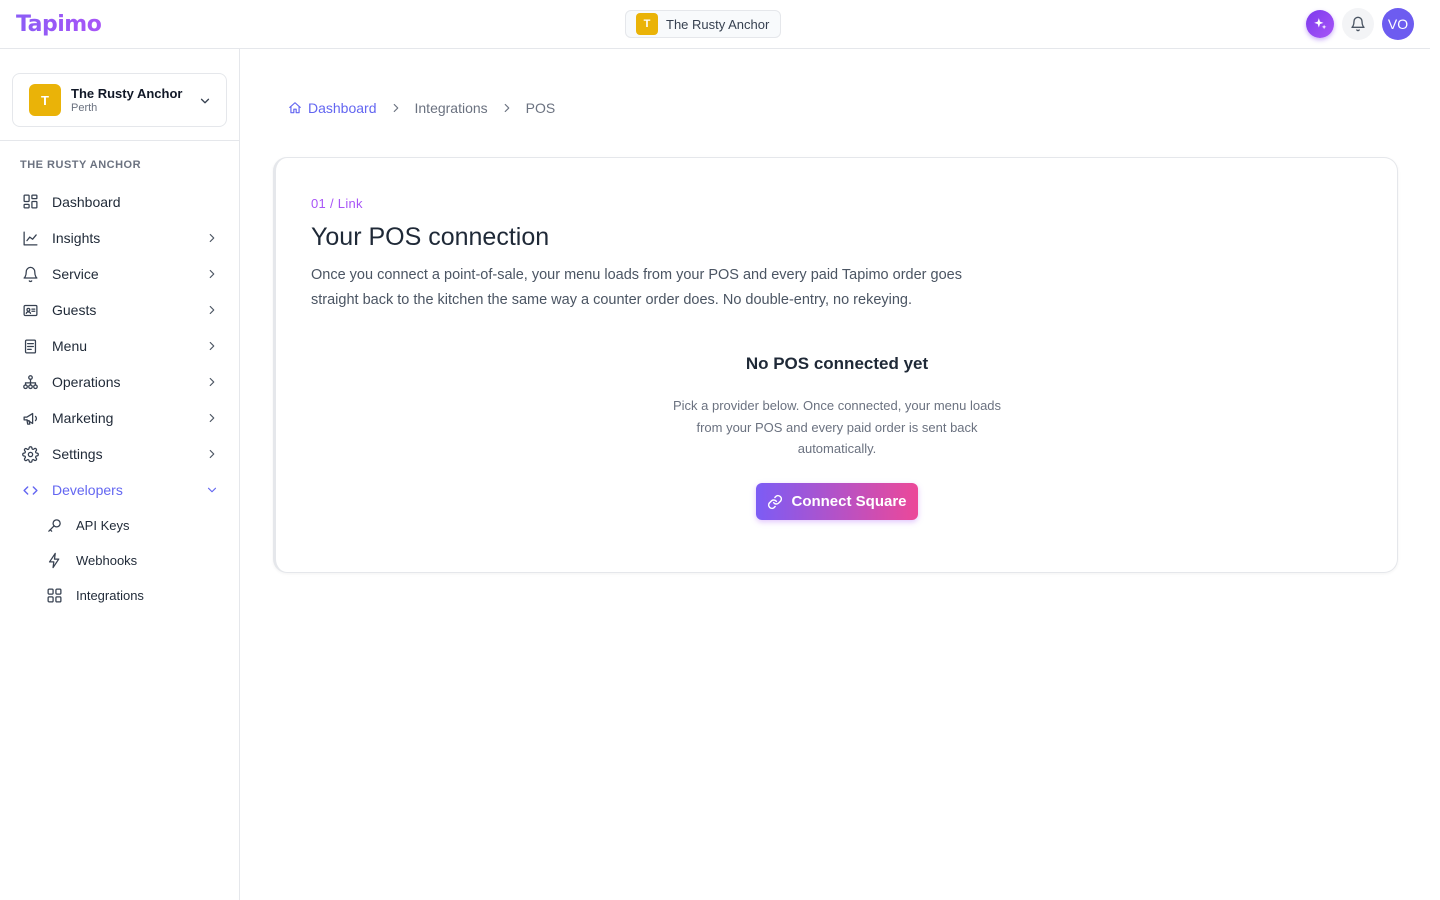 The image size is (1440, 900). I want to click on empty-state-title: No POS connected yet, so click(837, 363).